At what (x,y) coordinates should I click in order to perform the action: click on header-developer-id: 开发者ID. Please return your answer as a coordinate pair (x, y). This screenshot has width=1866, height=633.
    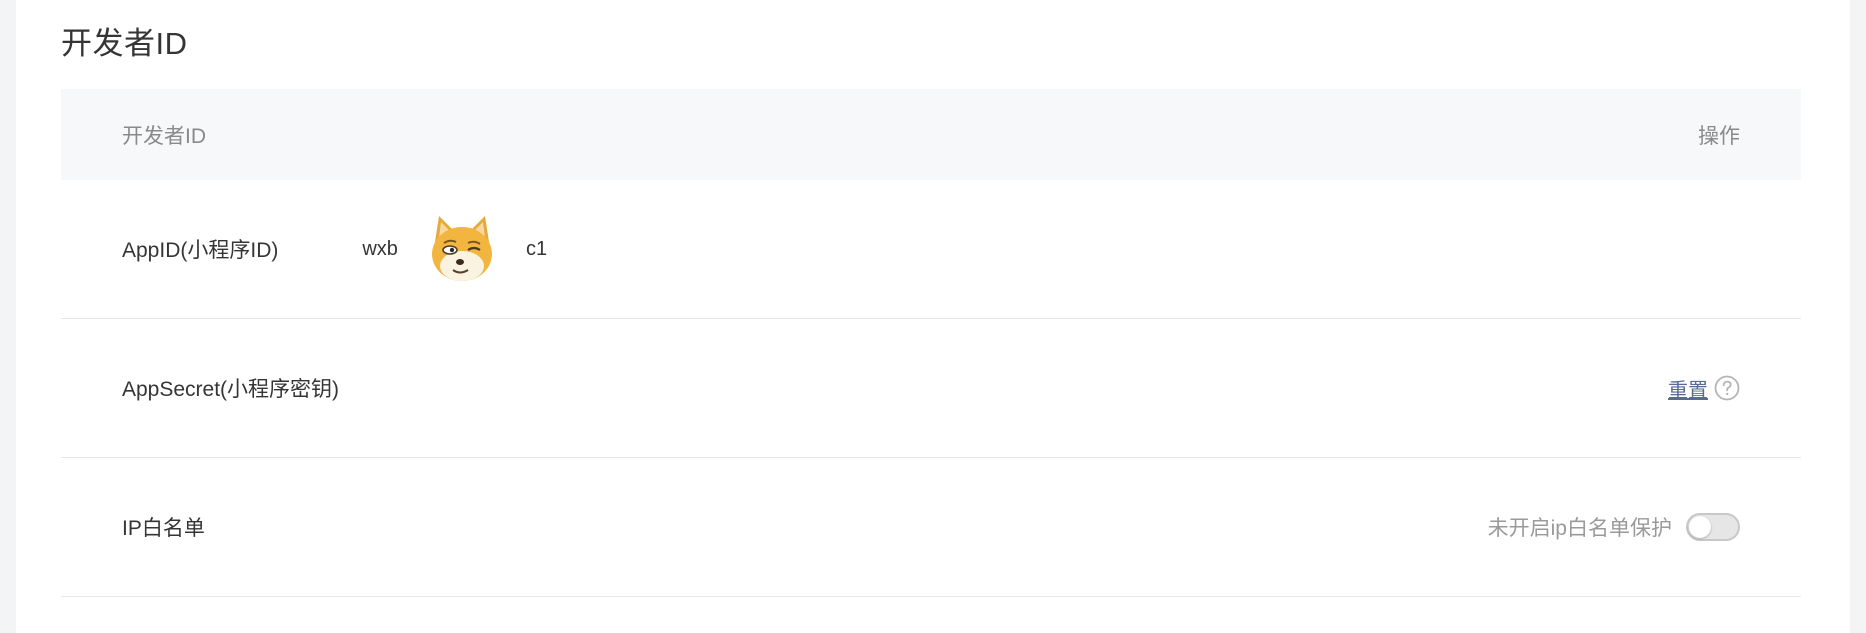
    Looking at the image, I should click on (164, 136).